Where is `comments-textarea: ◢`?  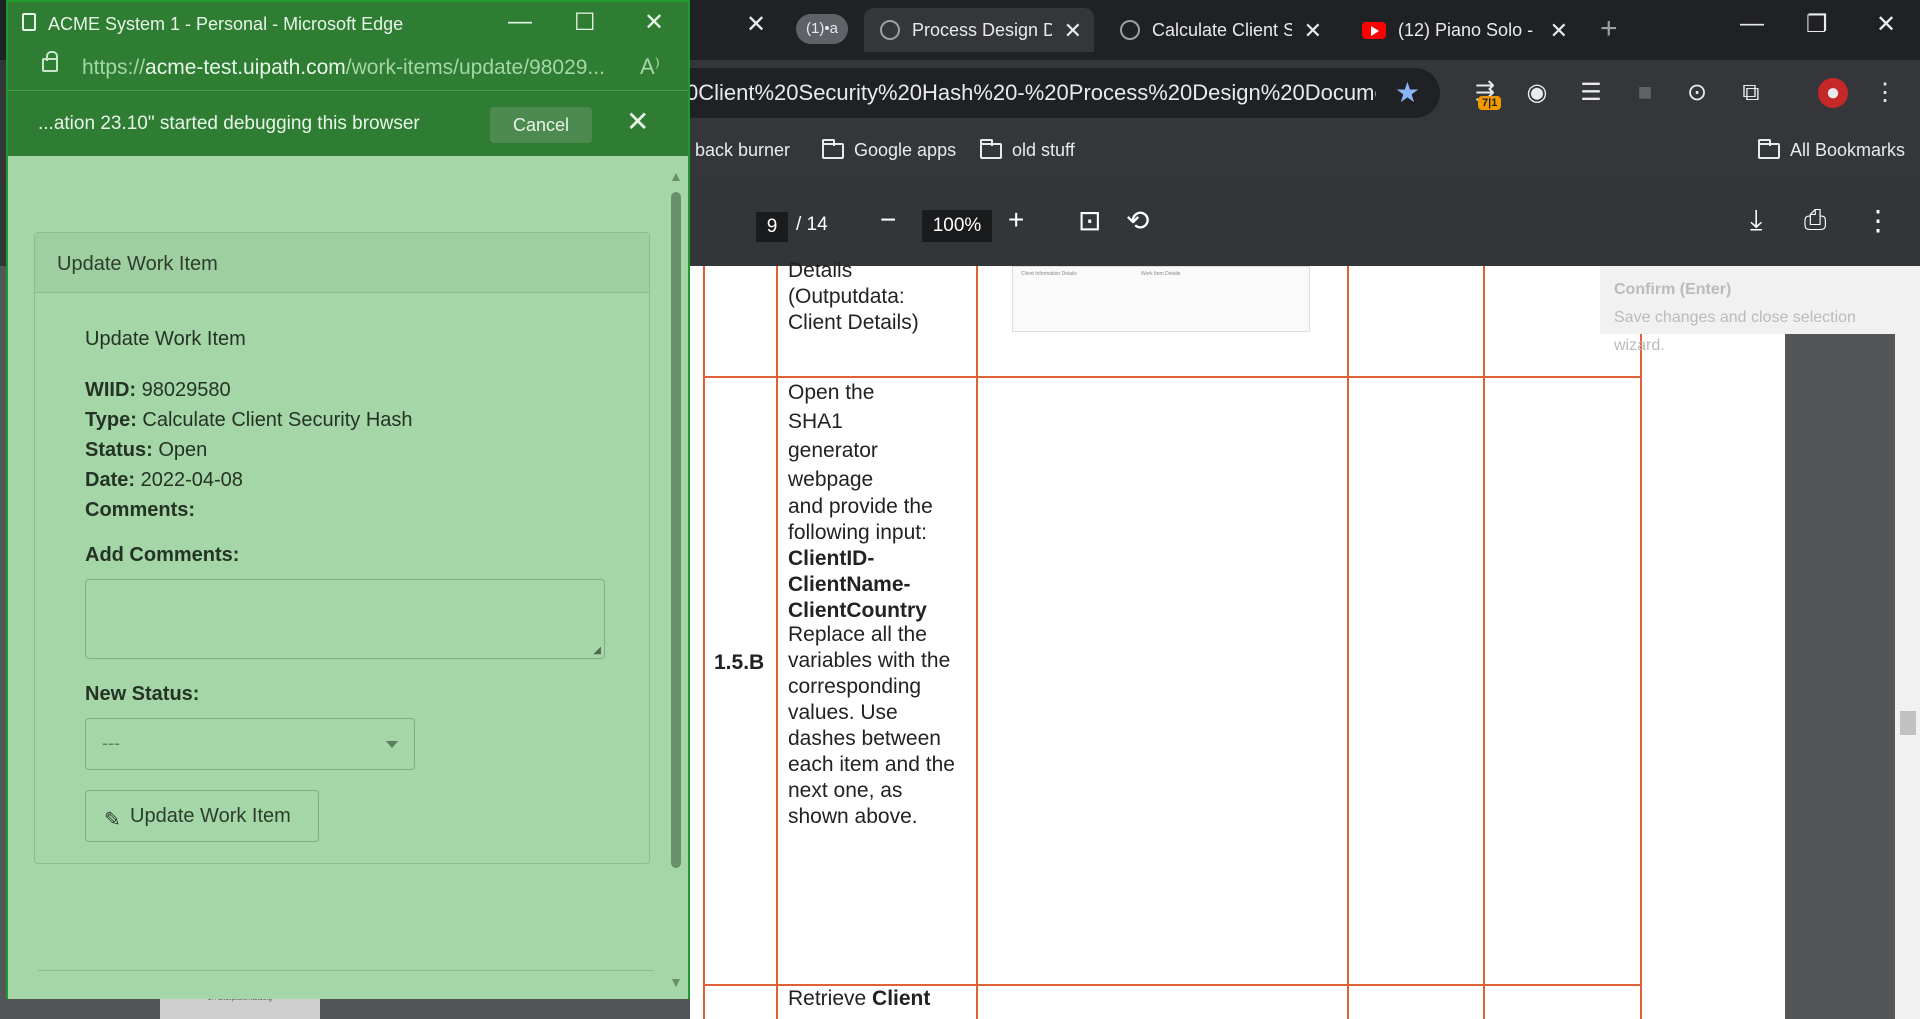 comments-textarea: ◢ is located at coordinates (345, 619).